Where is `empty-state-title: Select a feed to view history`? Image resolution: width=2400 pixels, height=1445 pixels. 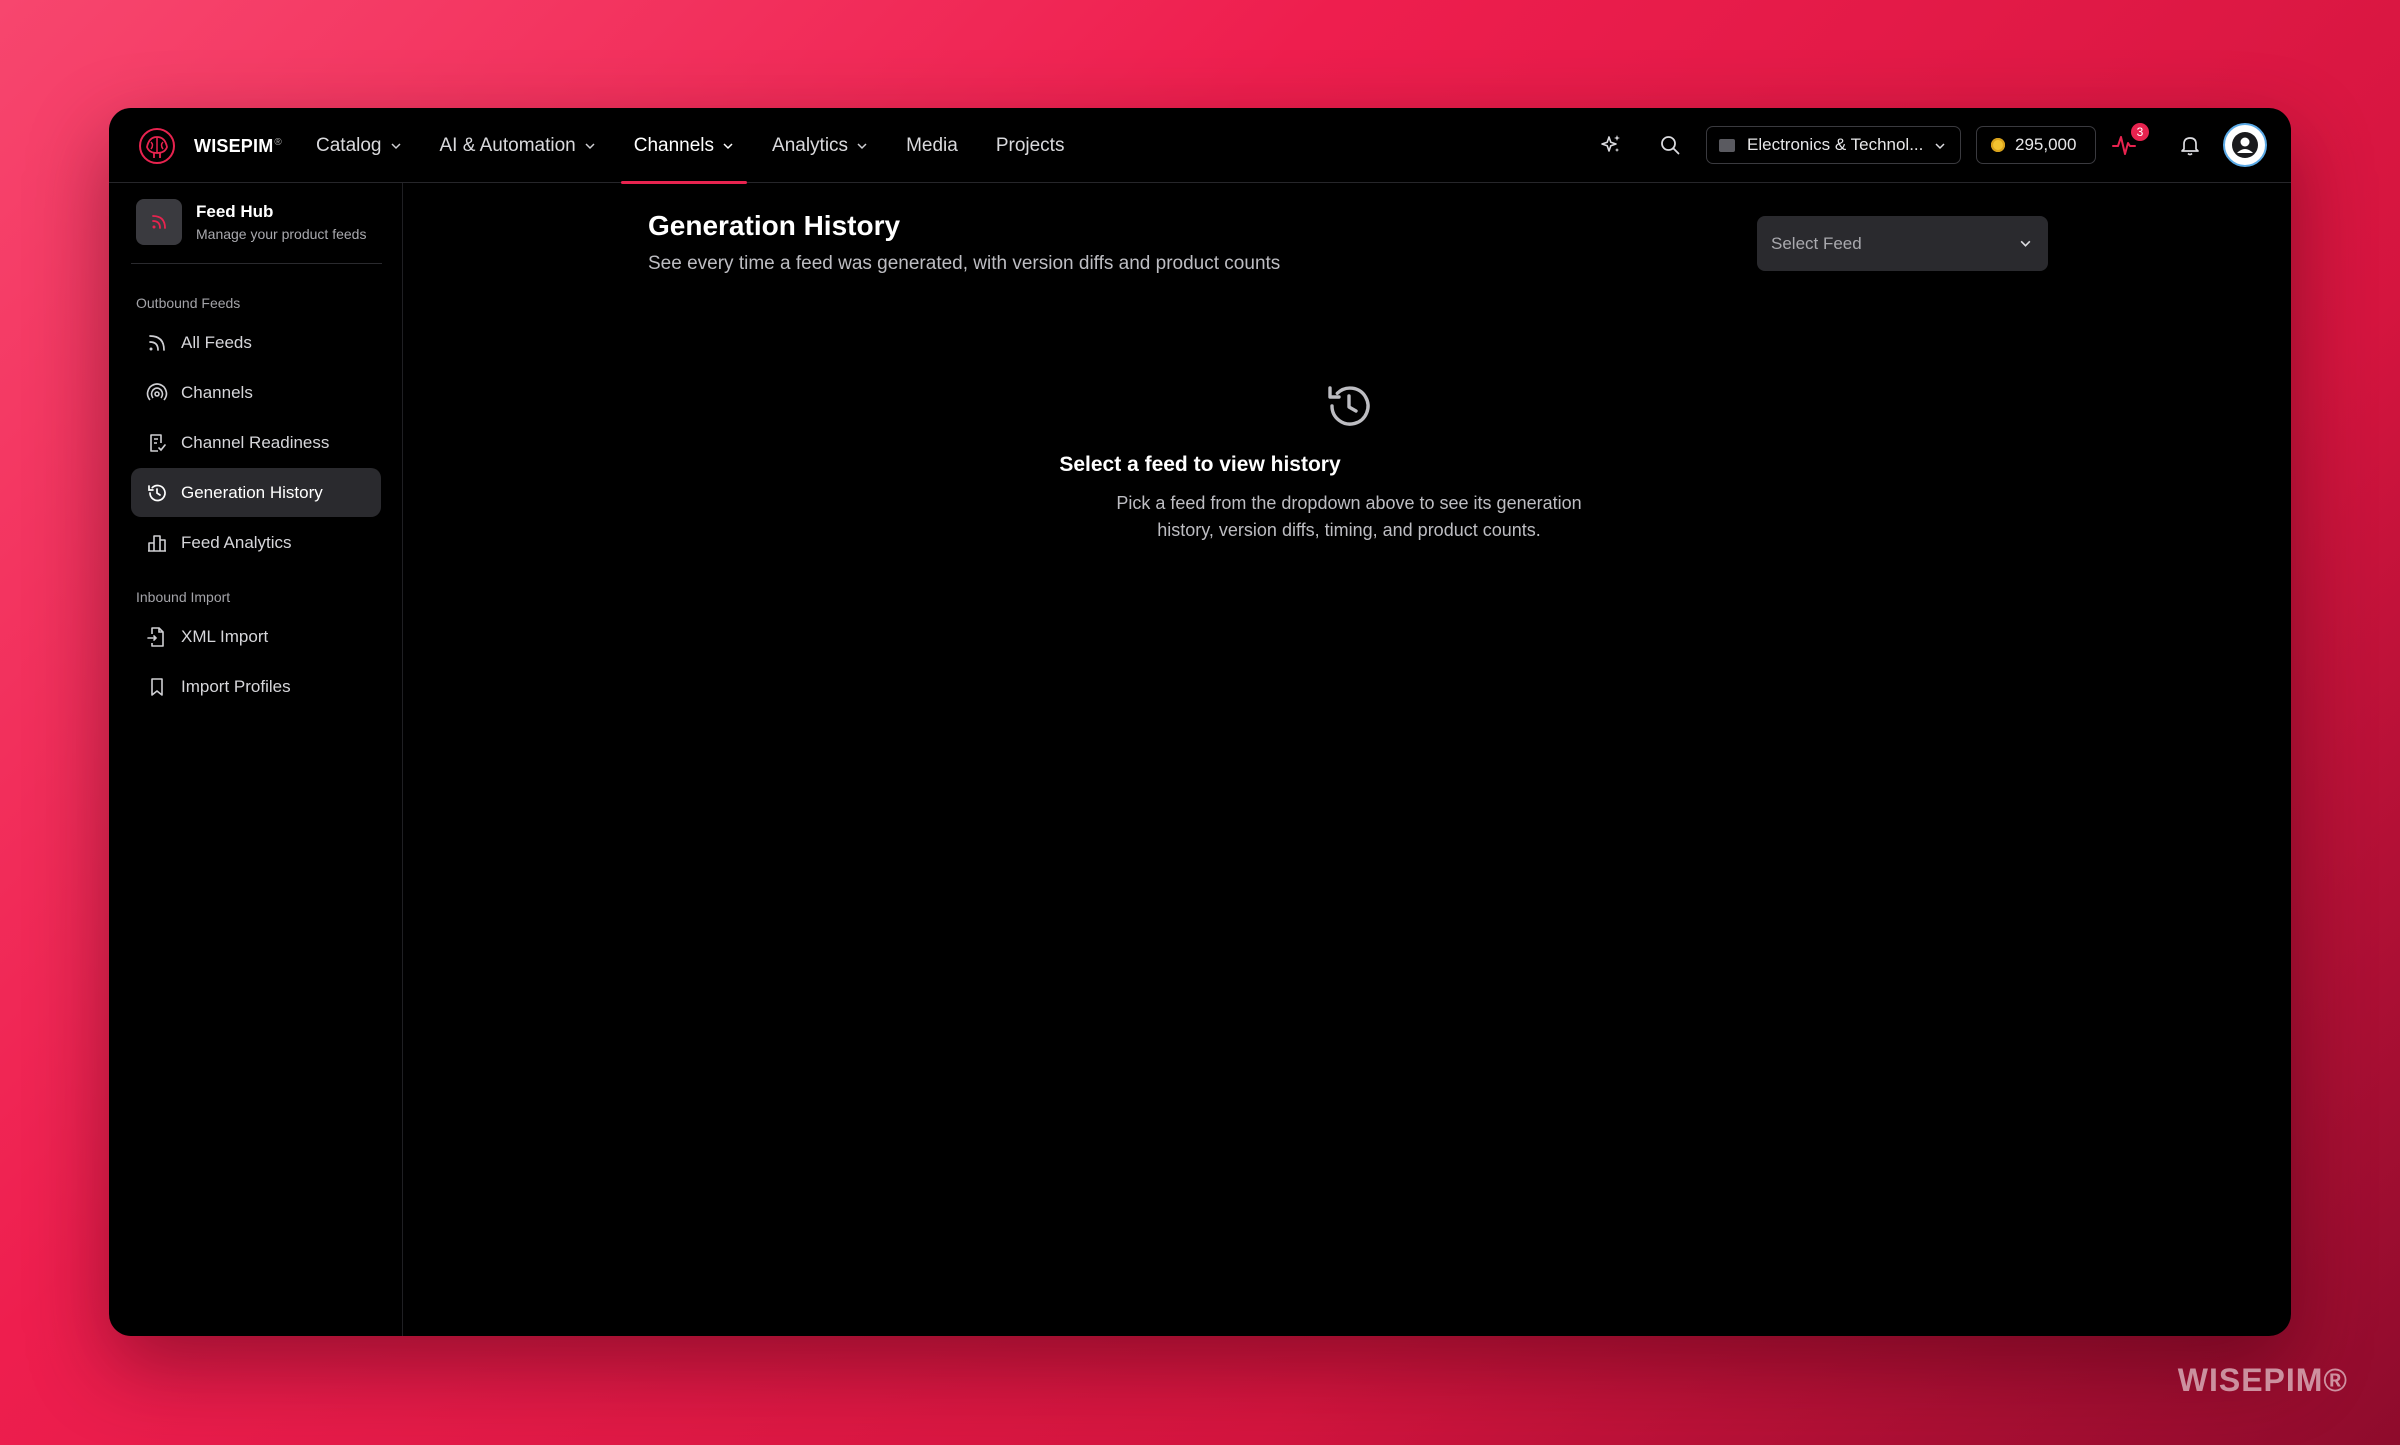 empty-state-title: Select a feed to view history is located at coordinates (1200, 464).